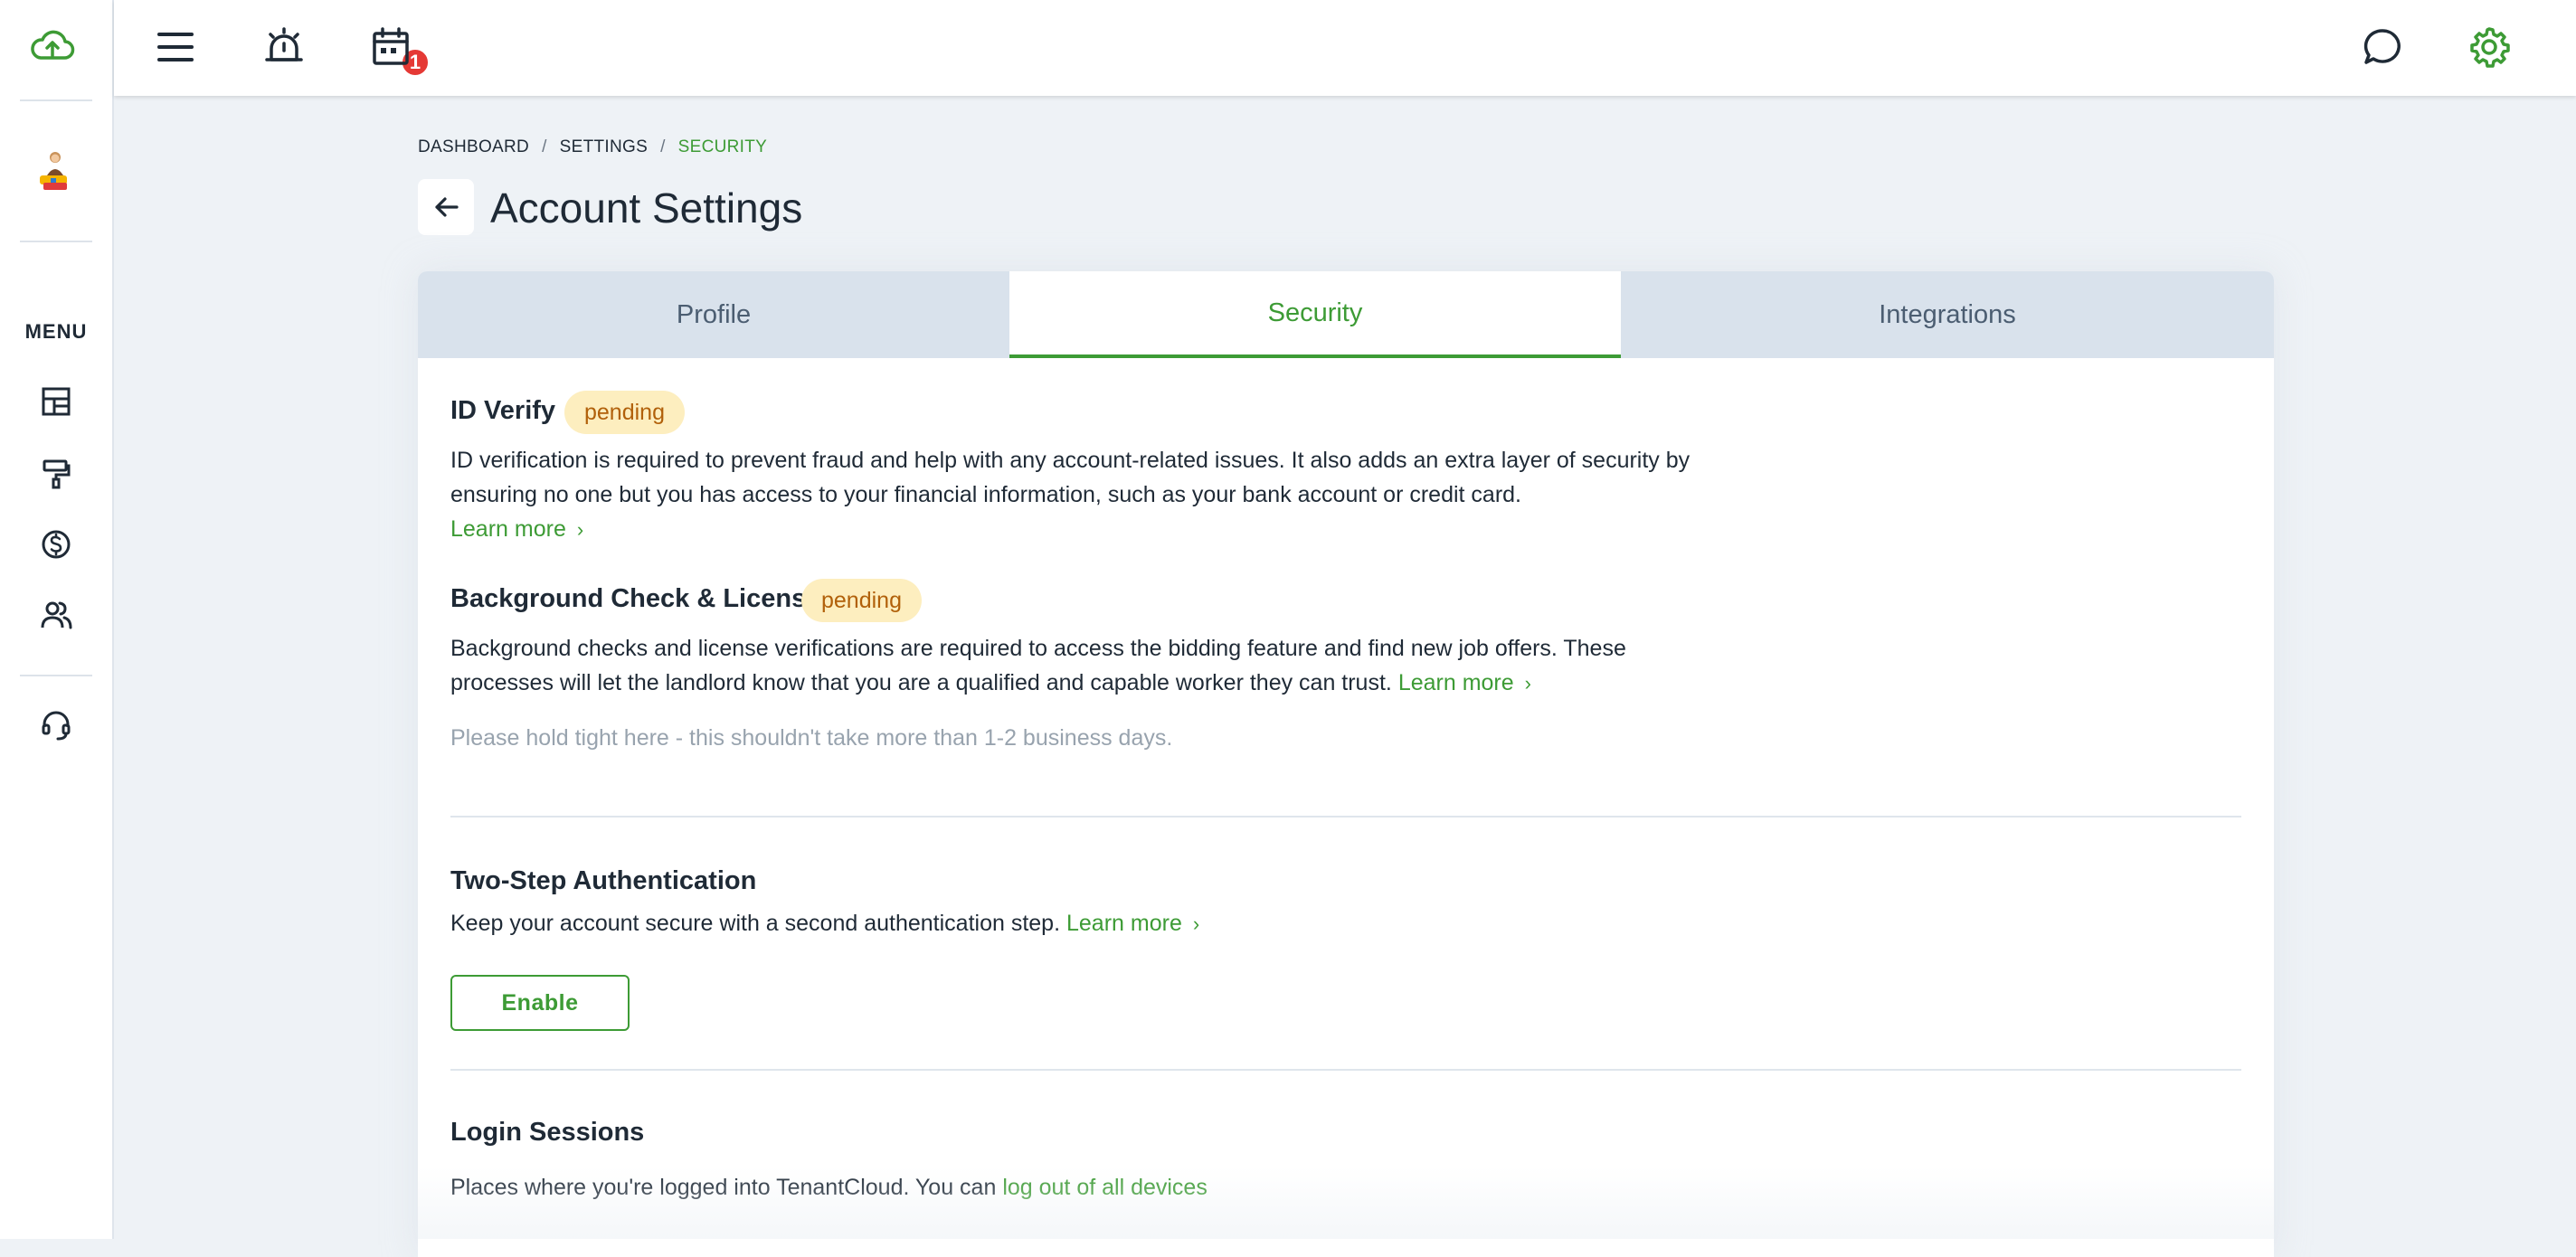 The image size is (2576, 1257). Describe the element at coordinates (56, 332) in the screenshot. I see `menu-label: MENU` at that location.